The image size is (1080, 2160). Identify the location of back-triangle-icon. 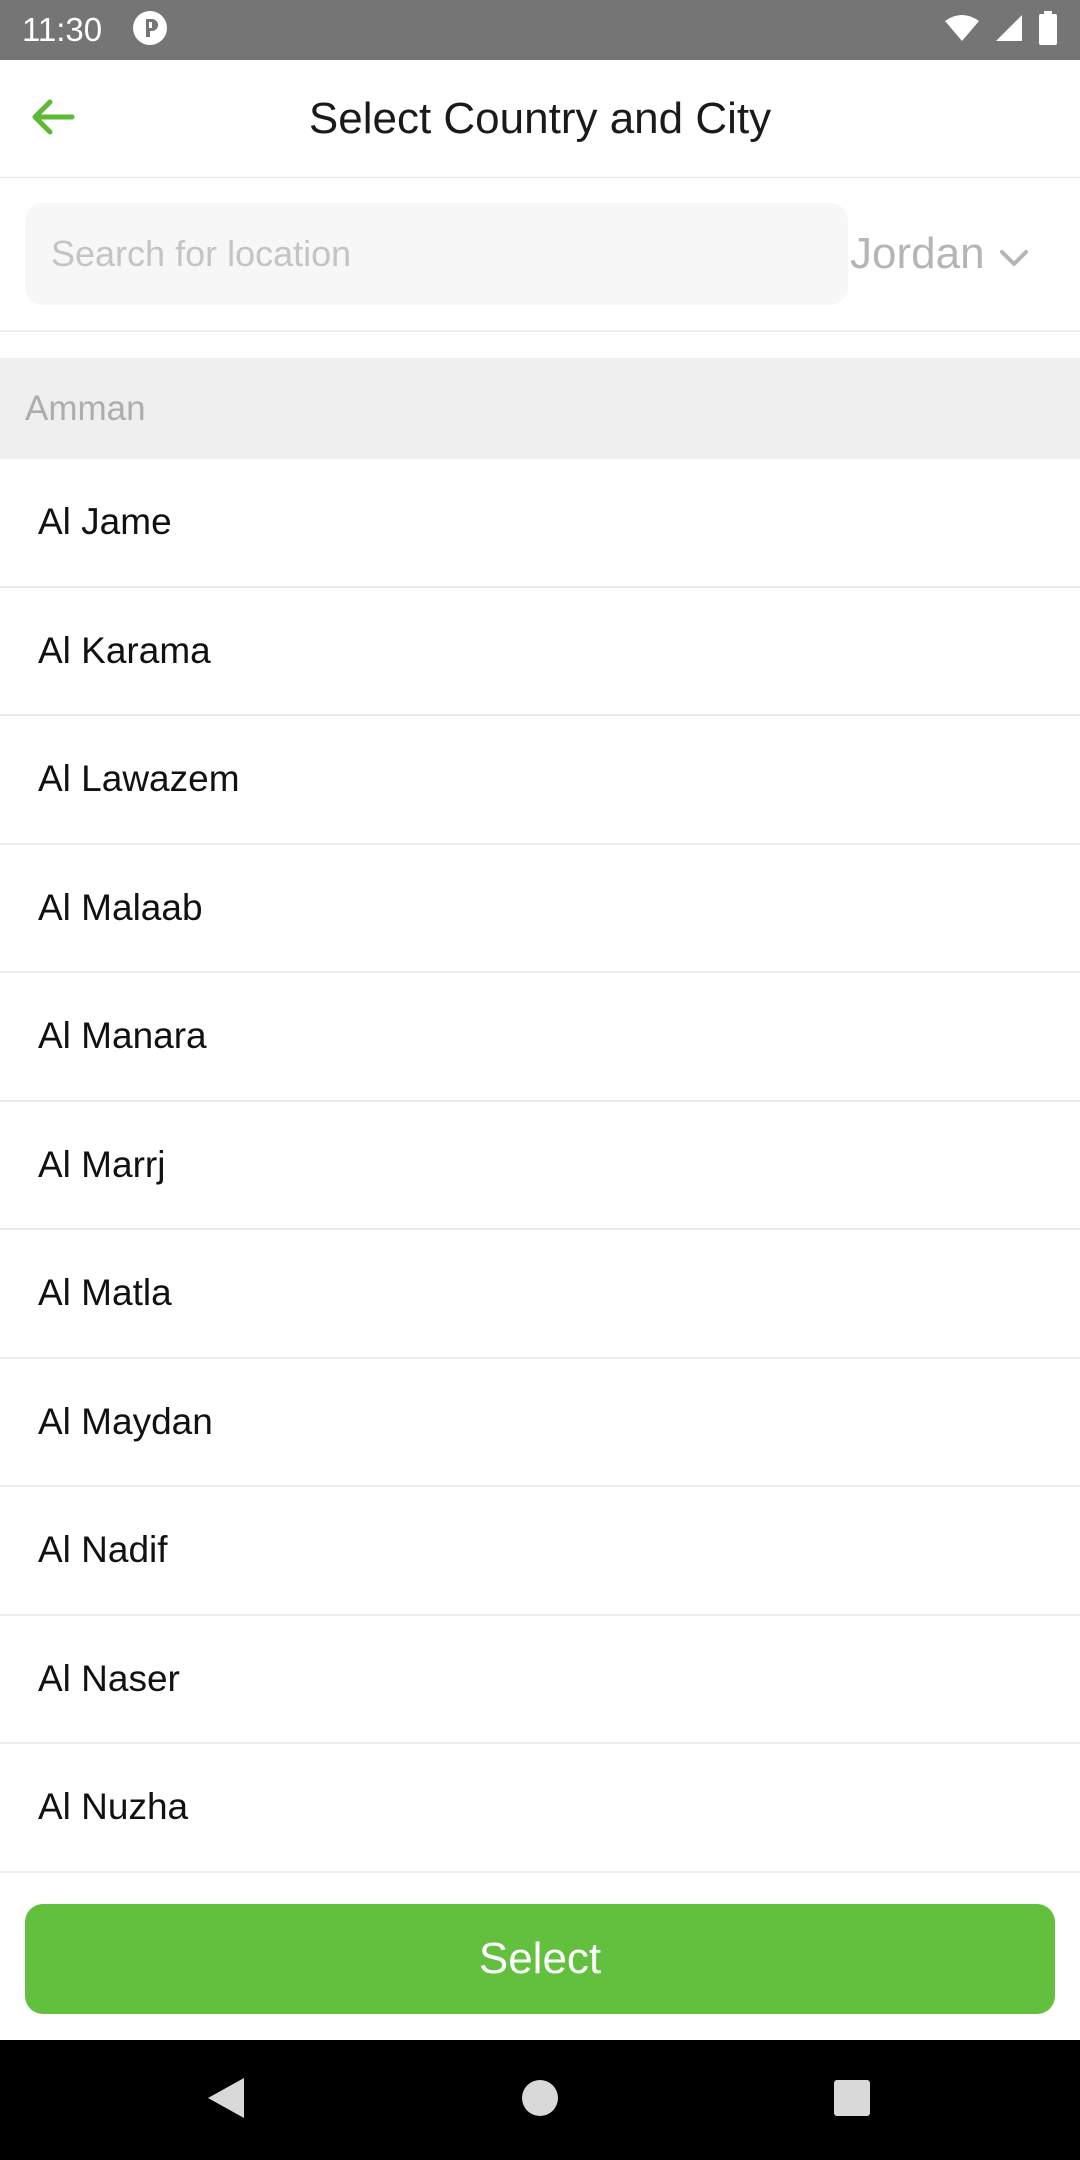
(226, 2100).